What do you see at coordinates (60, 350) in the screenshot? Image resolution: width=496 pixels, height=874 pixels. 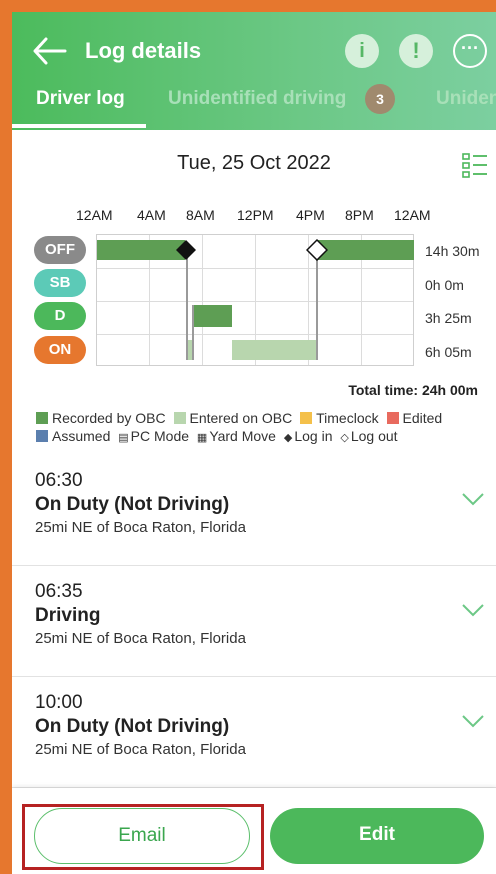 I see `status-pill-on: ON` at bounding box center [60, 350].